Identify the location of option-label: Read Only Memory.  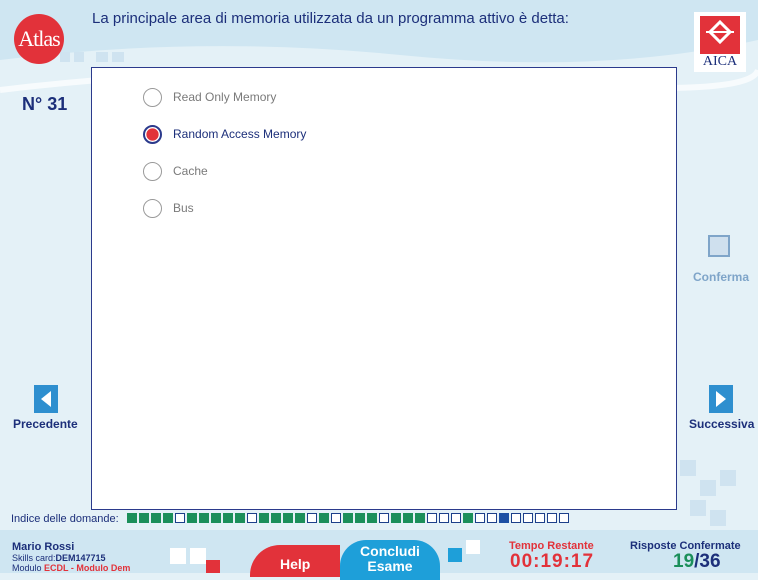
(225, 97).